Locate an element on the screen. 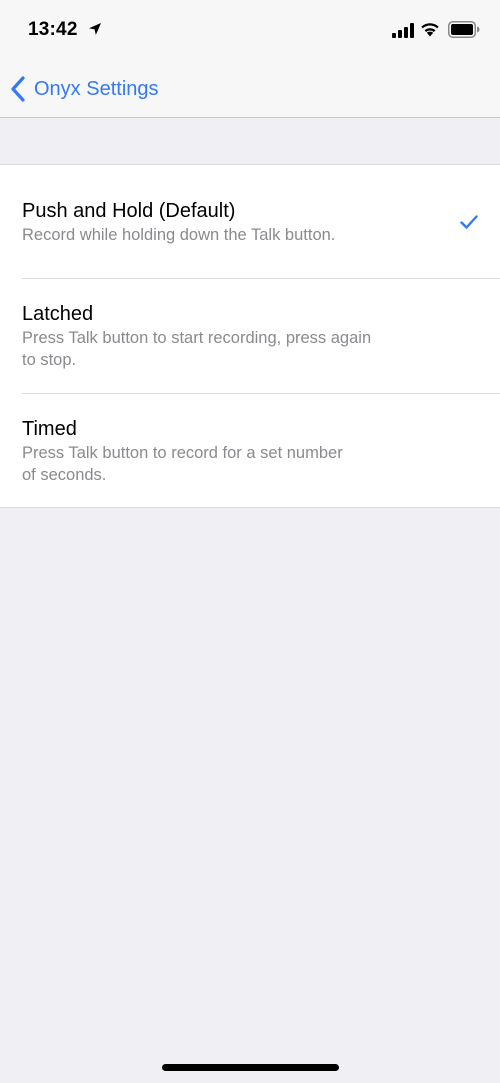 This screenshot has height=1083, width=500. option-title: Push and Hold (Default) is located at coordinates (129, 211).